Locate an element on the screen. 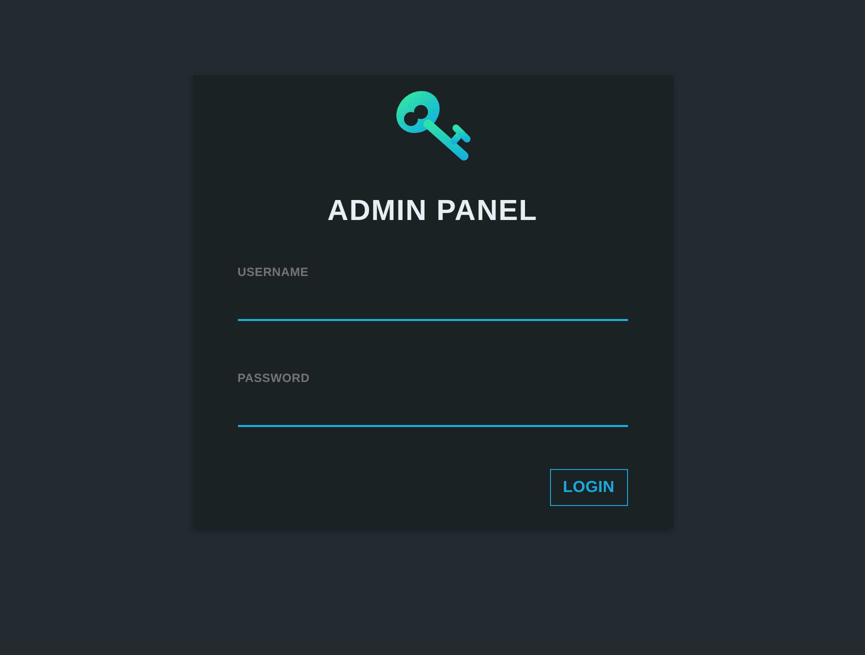 The height and width of the screenshot is (655, 865). panel-title: ADMIN PANEL is located at coordinates (432, 211).